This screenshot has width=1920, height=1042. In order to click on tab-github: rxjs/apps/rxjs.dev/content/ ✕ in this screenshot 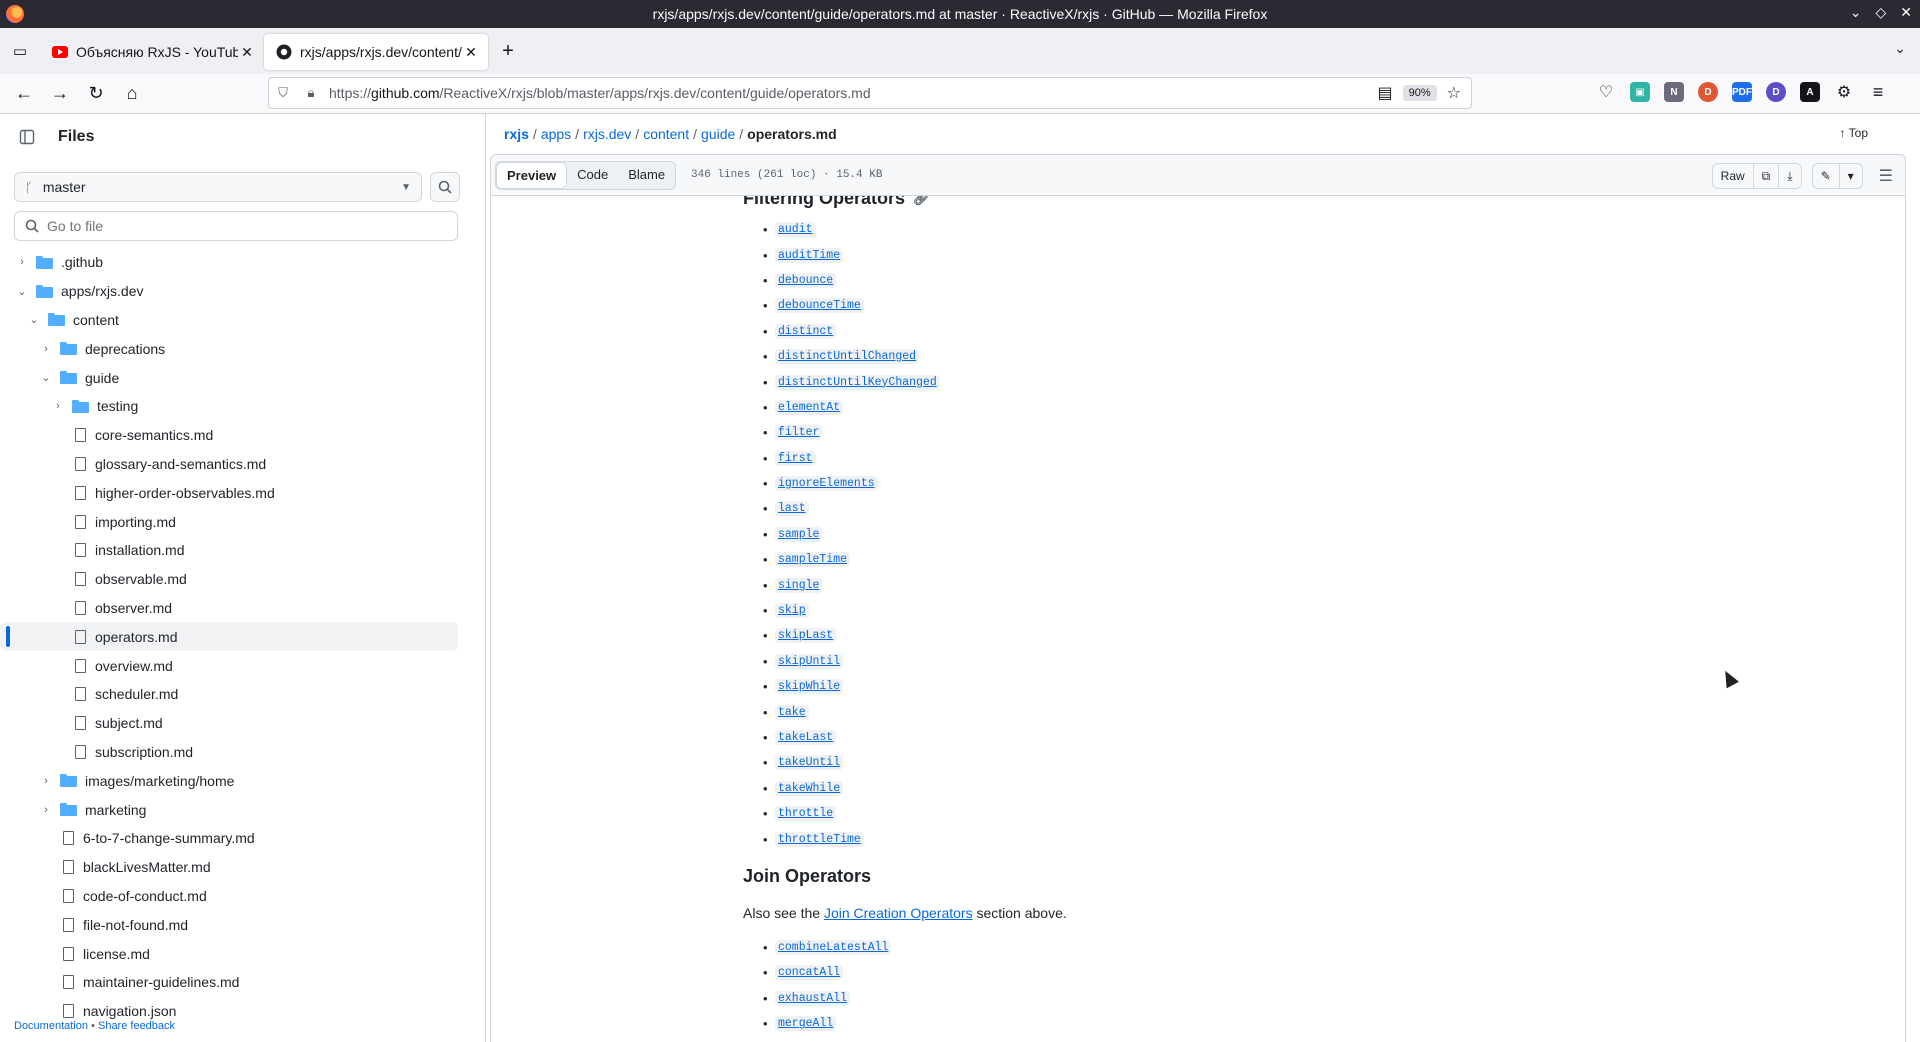, I will do `click(376, 52)`.